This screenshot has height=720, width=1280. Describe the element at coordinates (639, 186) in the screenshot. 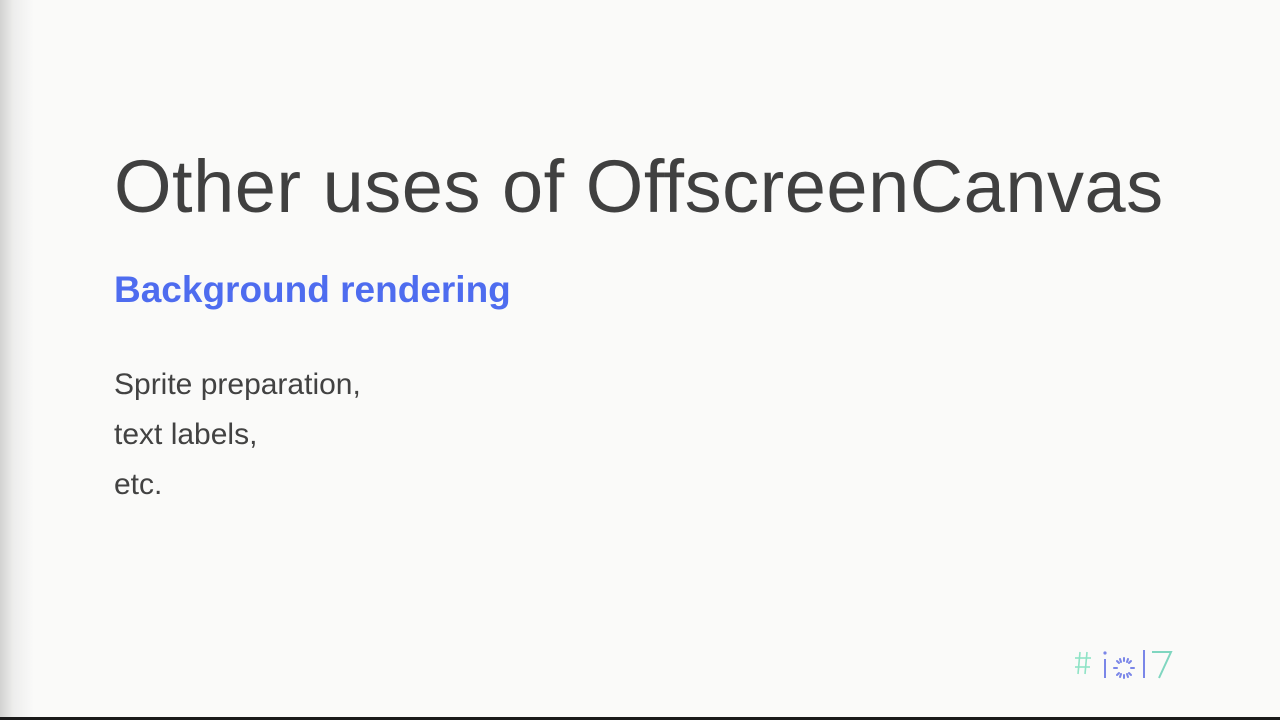

I see `slide-title: Other uses of OffscreenCanvas` at that location.